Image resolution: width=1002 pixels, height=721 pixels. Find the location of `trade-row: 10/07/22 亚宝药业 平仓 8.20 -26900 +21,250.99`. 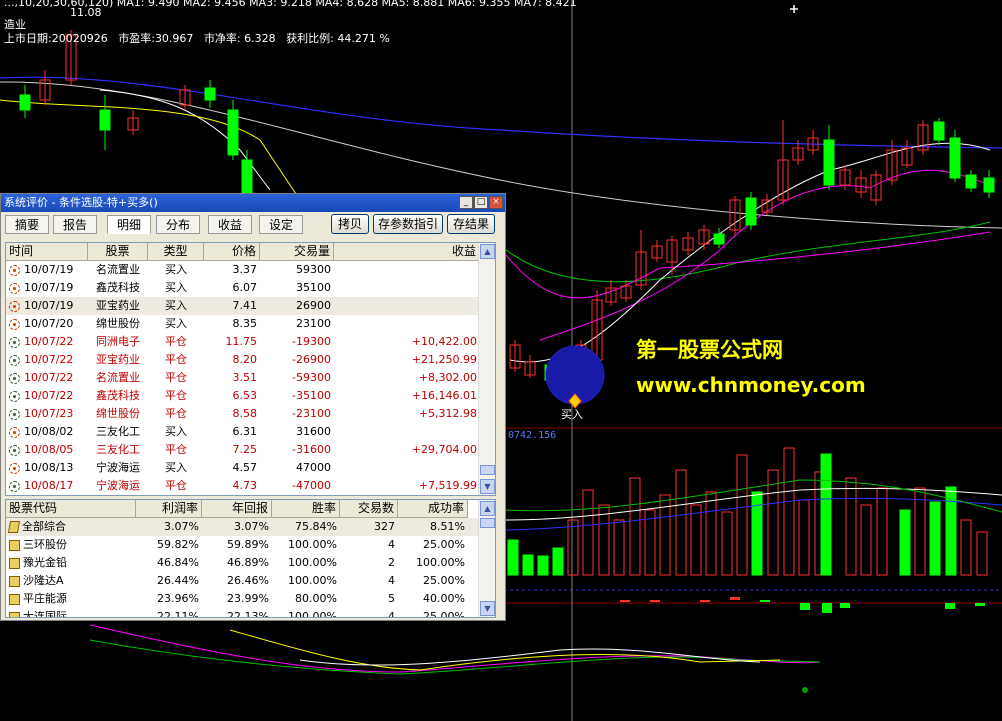

trade-row: 10/07/22 亚宝药业 平仓 8.20 -26900 +21,250.99 is located at coordinates (243, 360).